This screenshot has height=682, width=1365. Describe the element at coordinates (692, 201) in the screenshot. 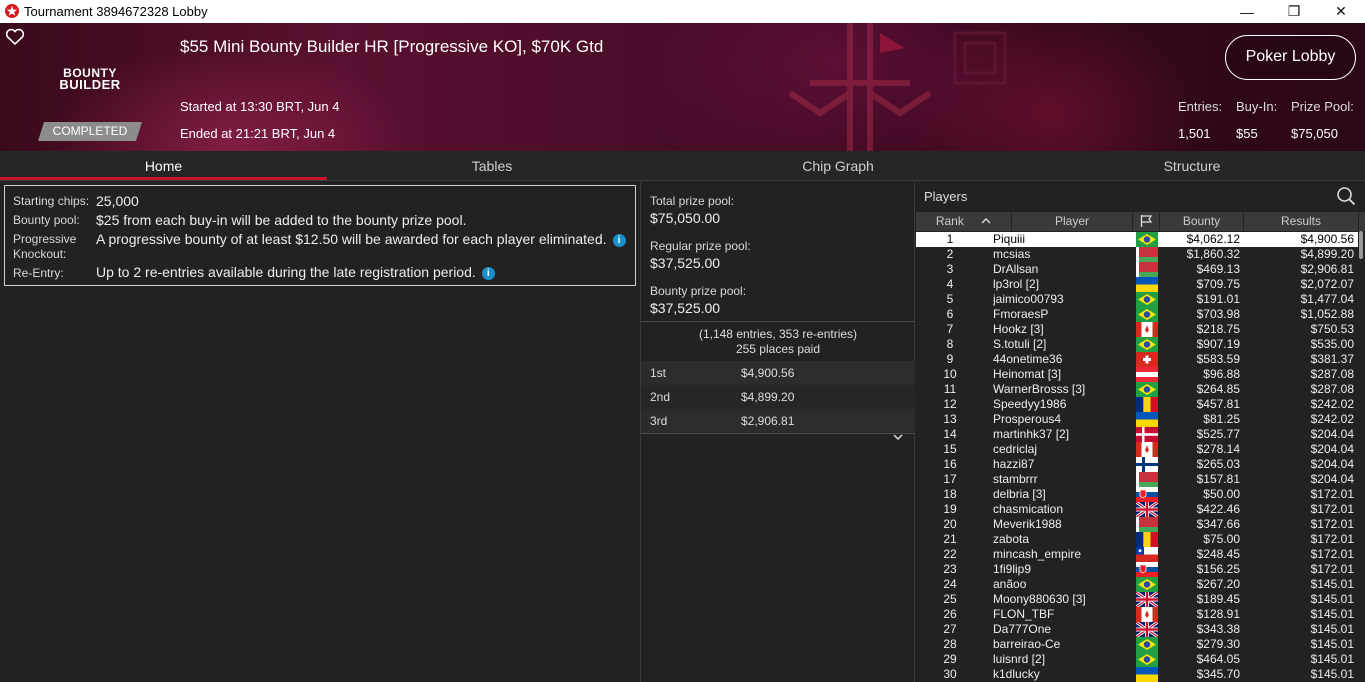

I see `total-prize-label: Total prize pool:` at that location.